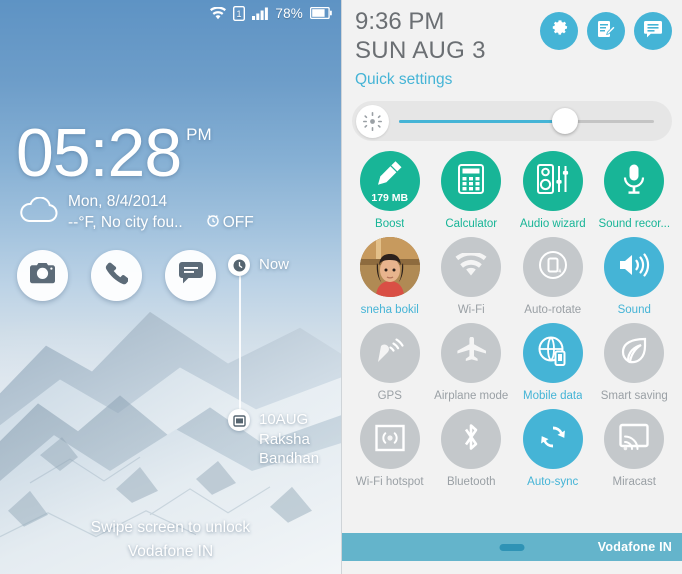  Describe the element at coordinates (420, 50) in the screenshot. I see `qs-date: SUN AUG 3` at that location.